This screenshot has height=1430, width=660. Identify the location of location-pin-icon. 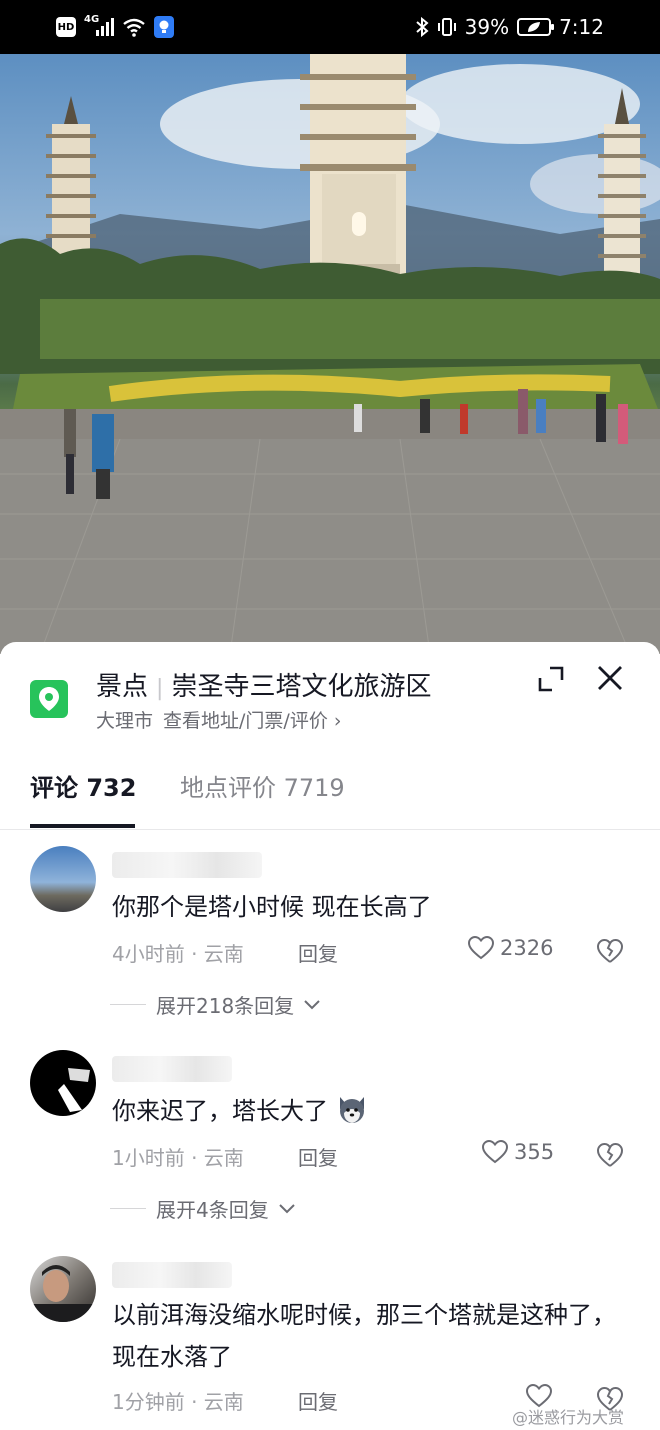
(49, 699).